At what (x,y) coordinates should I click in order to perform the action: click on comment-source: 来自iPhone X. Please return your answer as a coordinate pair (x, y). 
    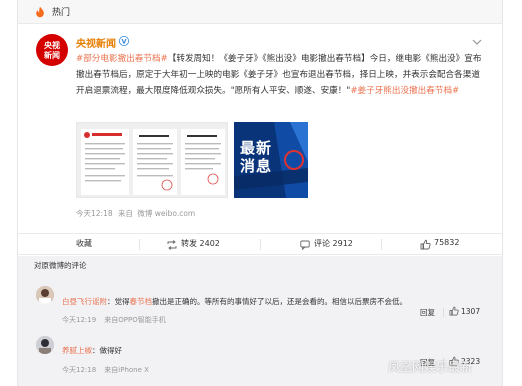
    Looking at the image, I should click on (126, 370).